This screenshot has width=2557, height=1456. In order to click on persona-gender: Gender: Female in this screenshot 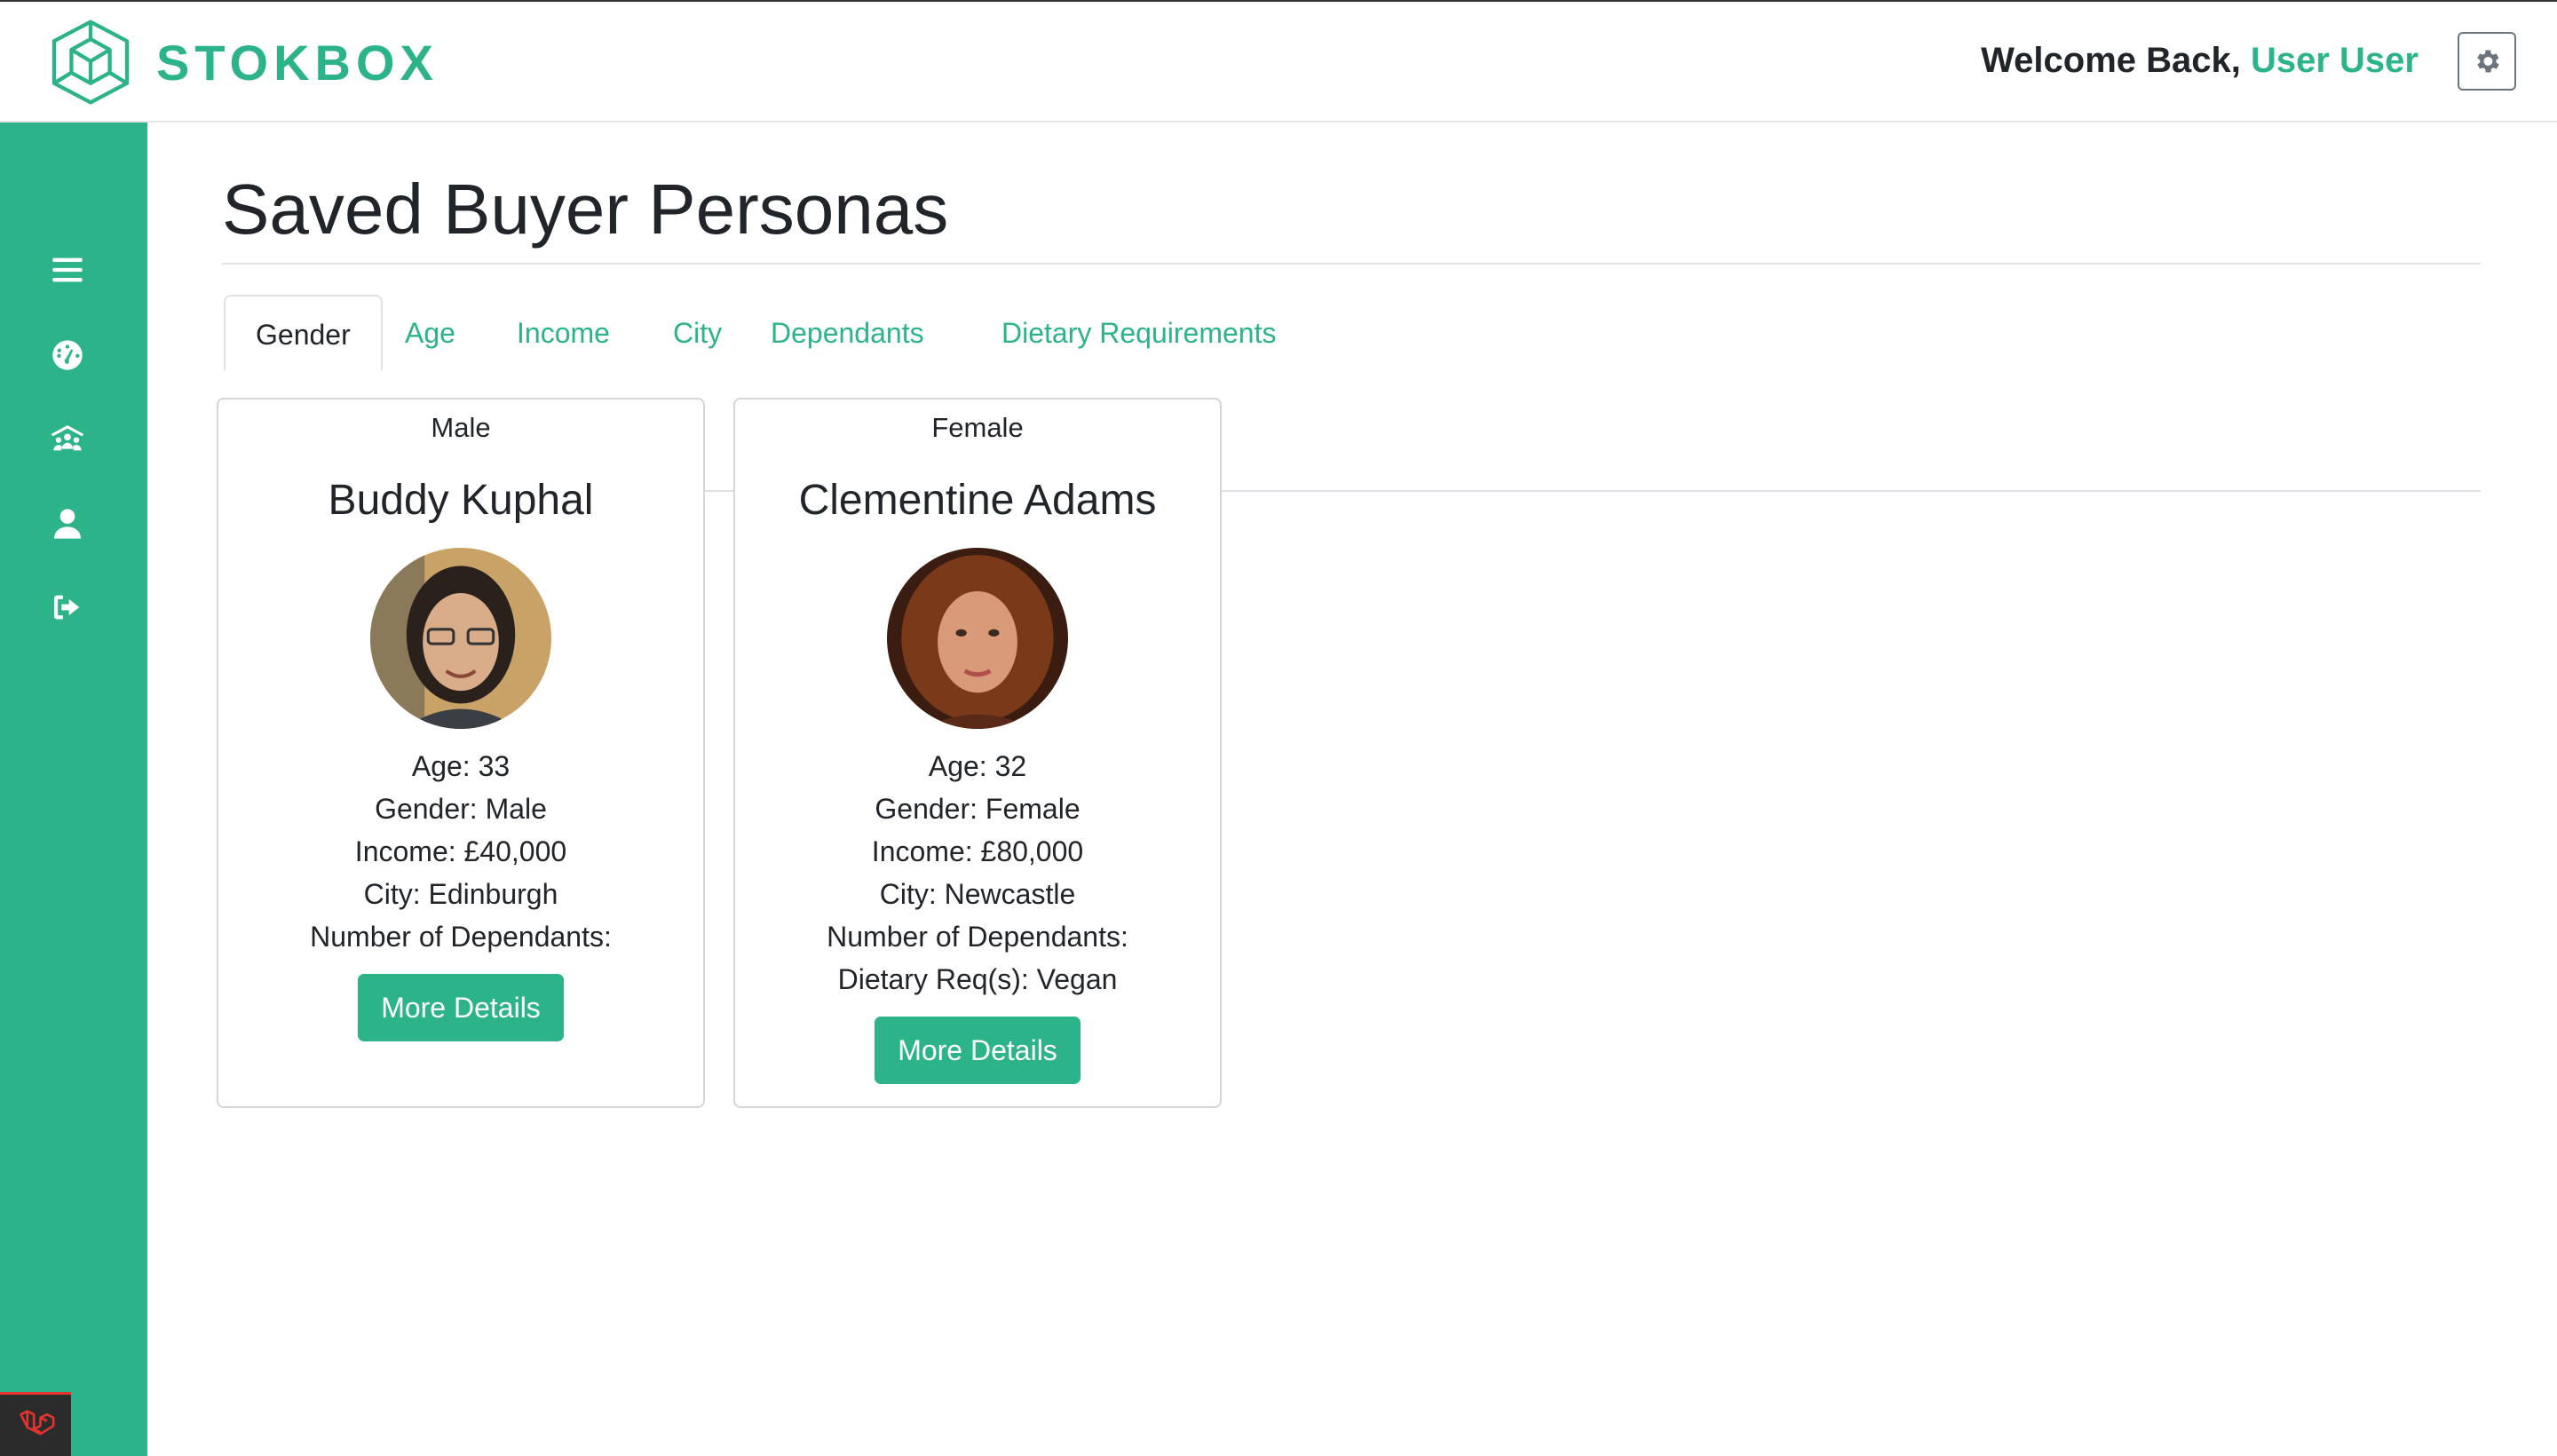, I will do `click(978, 809)`.